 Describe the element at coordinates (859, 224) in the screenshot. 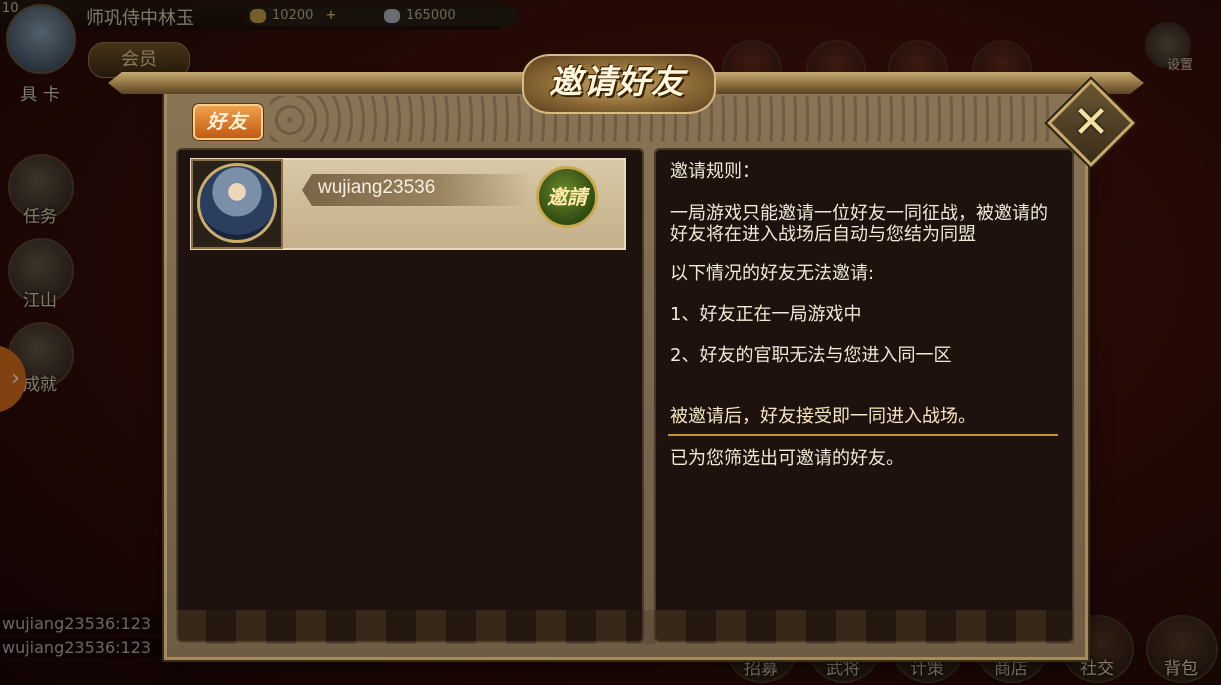

I see `rules-description: 一局游戏只能邀请一位好友一同征战，被邀请的好友将在进入战场后自动与您结为同盟` at that location.